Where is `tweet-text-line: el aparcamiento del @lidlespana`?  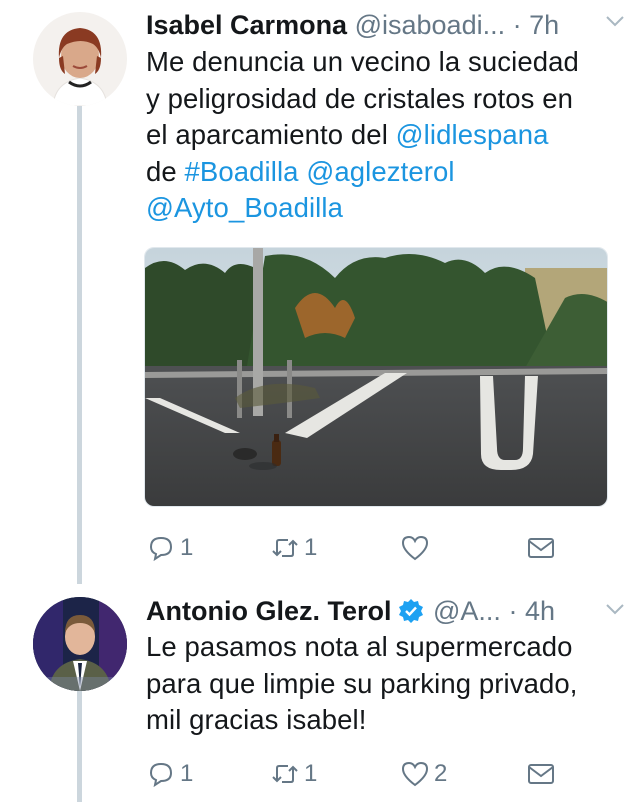
tweet-text-line: el aparcamiento del @lidlespana is located at coordinates (384, 135).